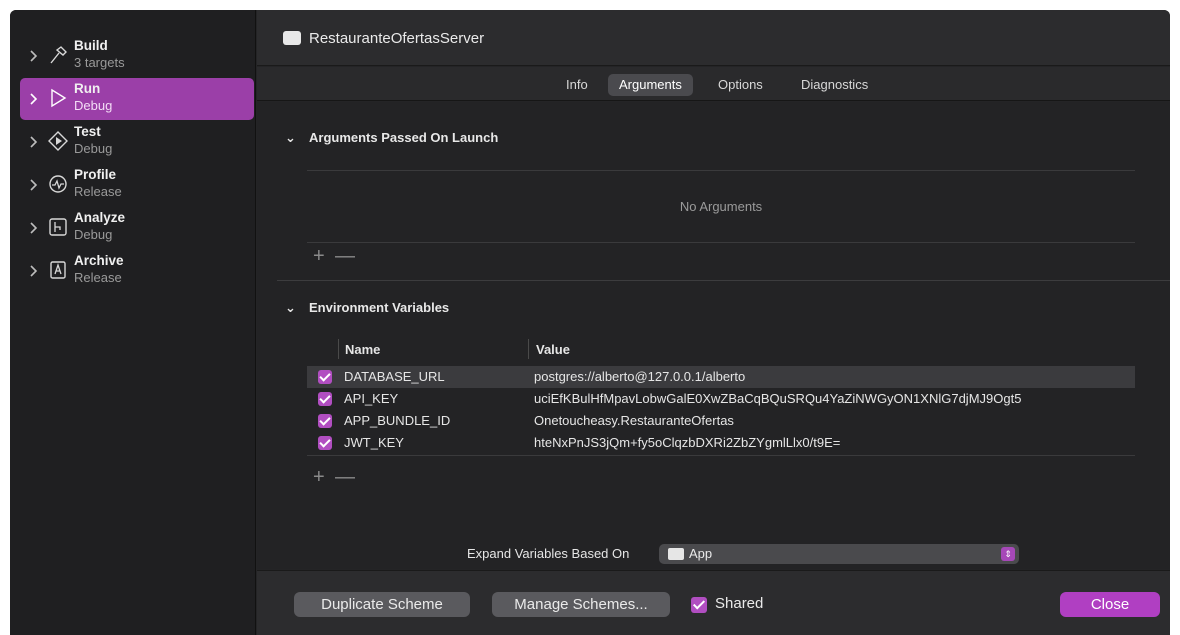 Image resolution: width=1180 pixels, height=635 pixels. What do you see at coordinates (397, 420) in the screenshot?
I see `variable-name: APP_BUNDLE_ID` at bounding box center [397, 420].